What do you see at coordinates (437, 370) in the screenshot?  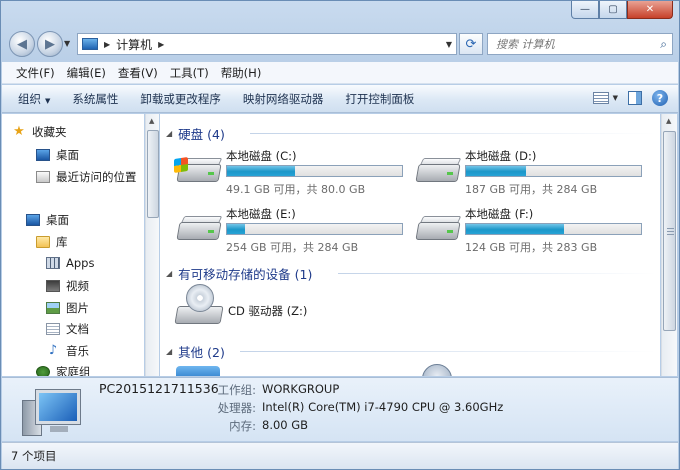 I see `device-icon` at bounding box center [437, 370].